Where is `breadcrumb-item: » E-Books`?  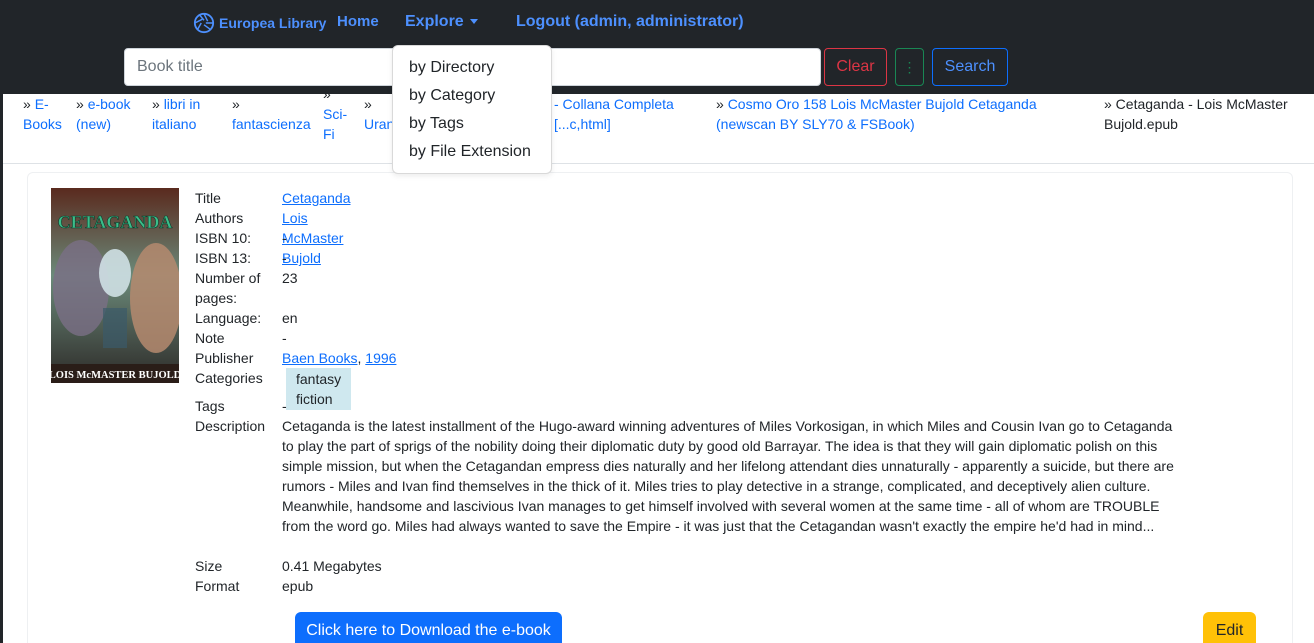
breadcrumb-item: » E-Books is located at coordinates (45, 114).